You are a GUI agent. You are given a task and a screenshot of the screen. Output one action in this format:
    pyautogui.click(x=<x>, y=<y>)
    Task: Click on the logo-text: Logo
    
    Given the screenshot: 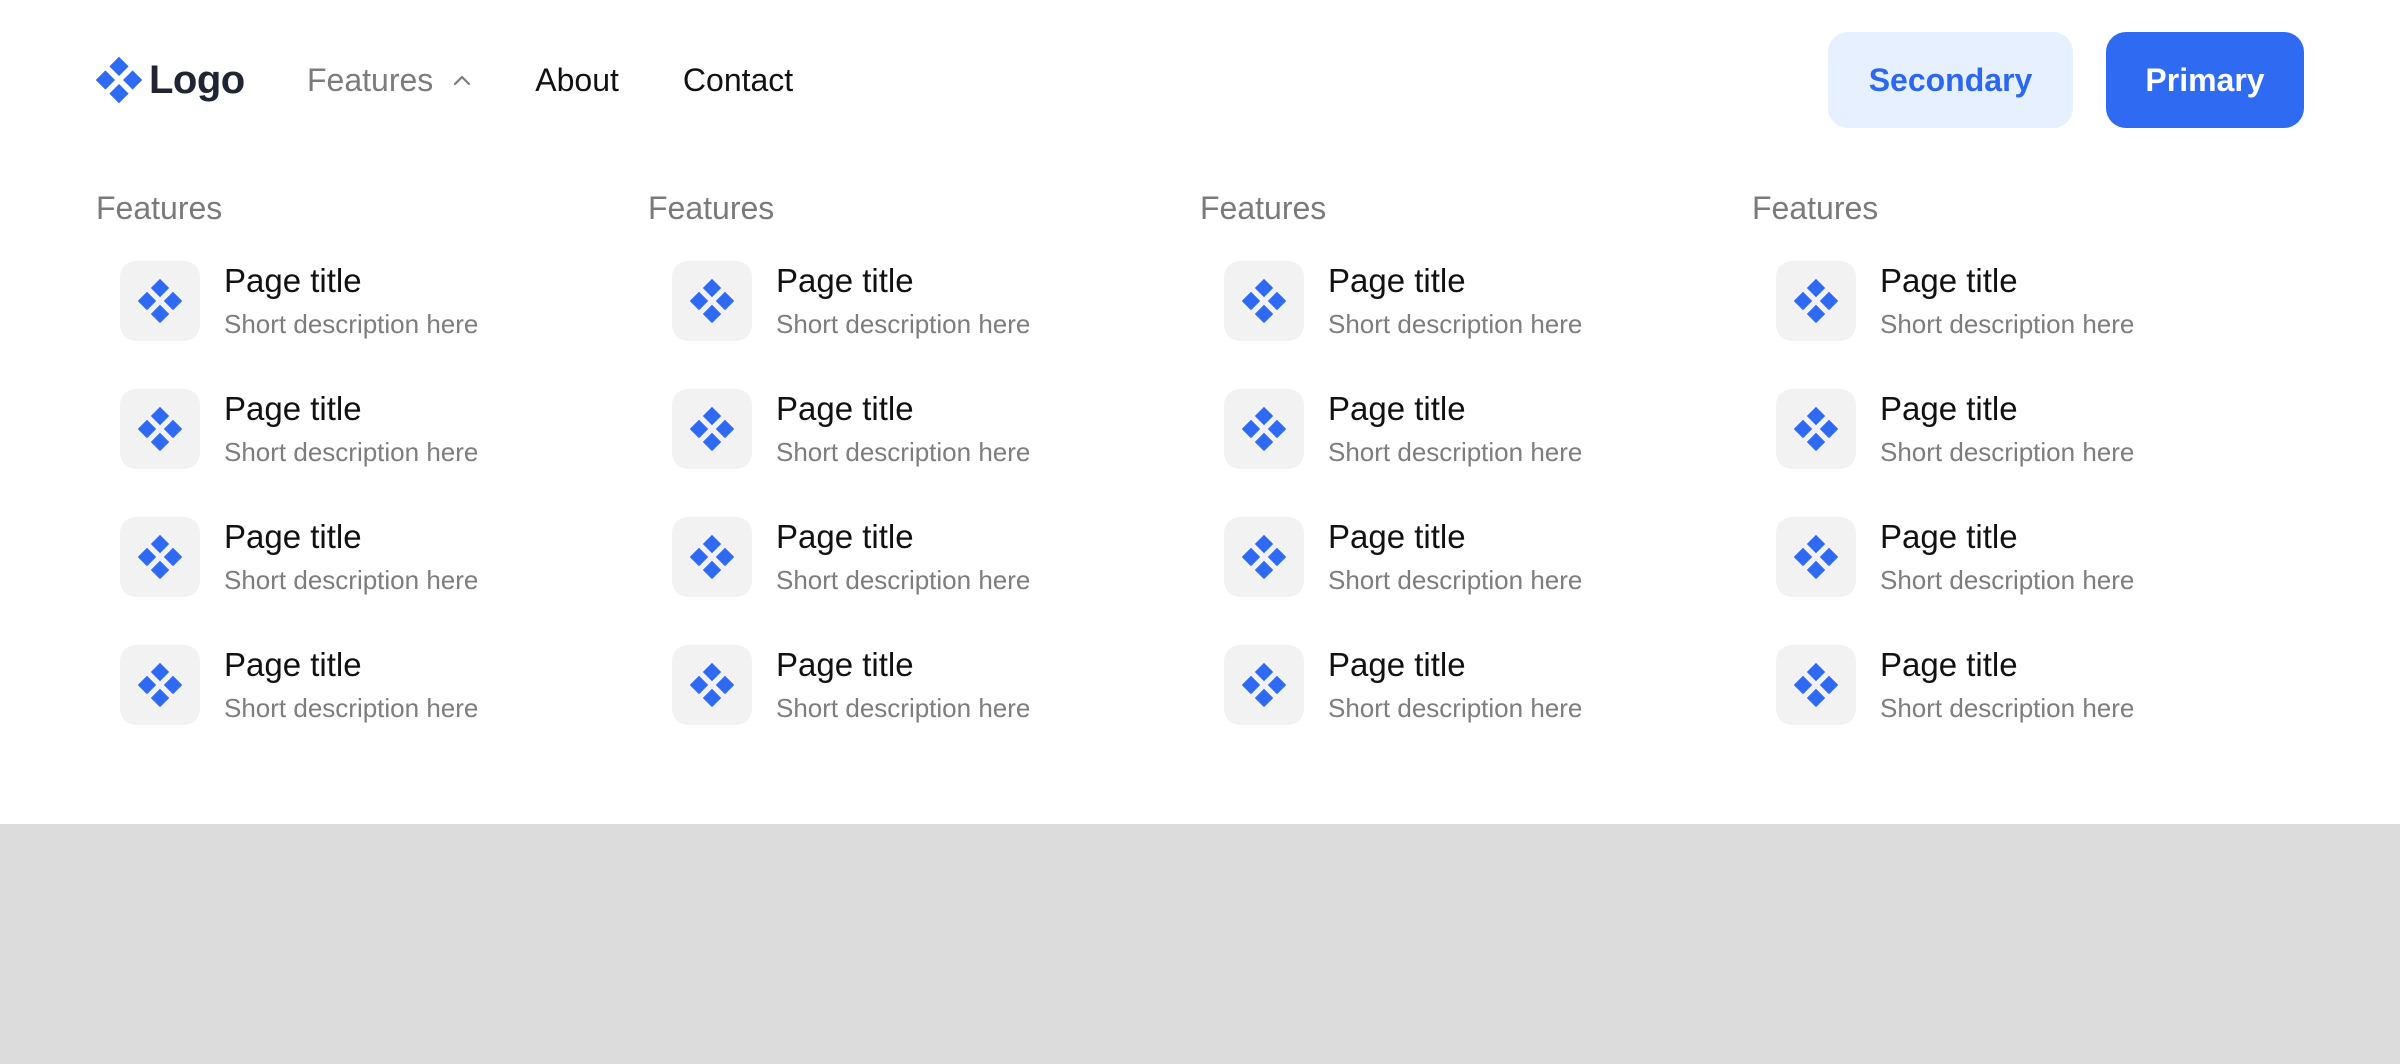 What is the action you would take?
    pyautogui.click(x=197, y=79)
    